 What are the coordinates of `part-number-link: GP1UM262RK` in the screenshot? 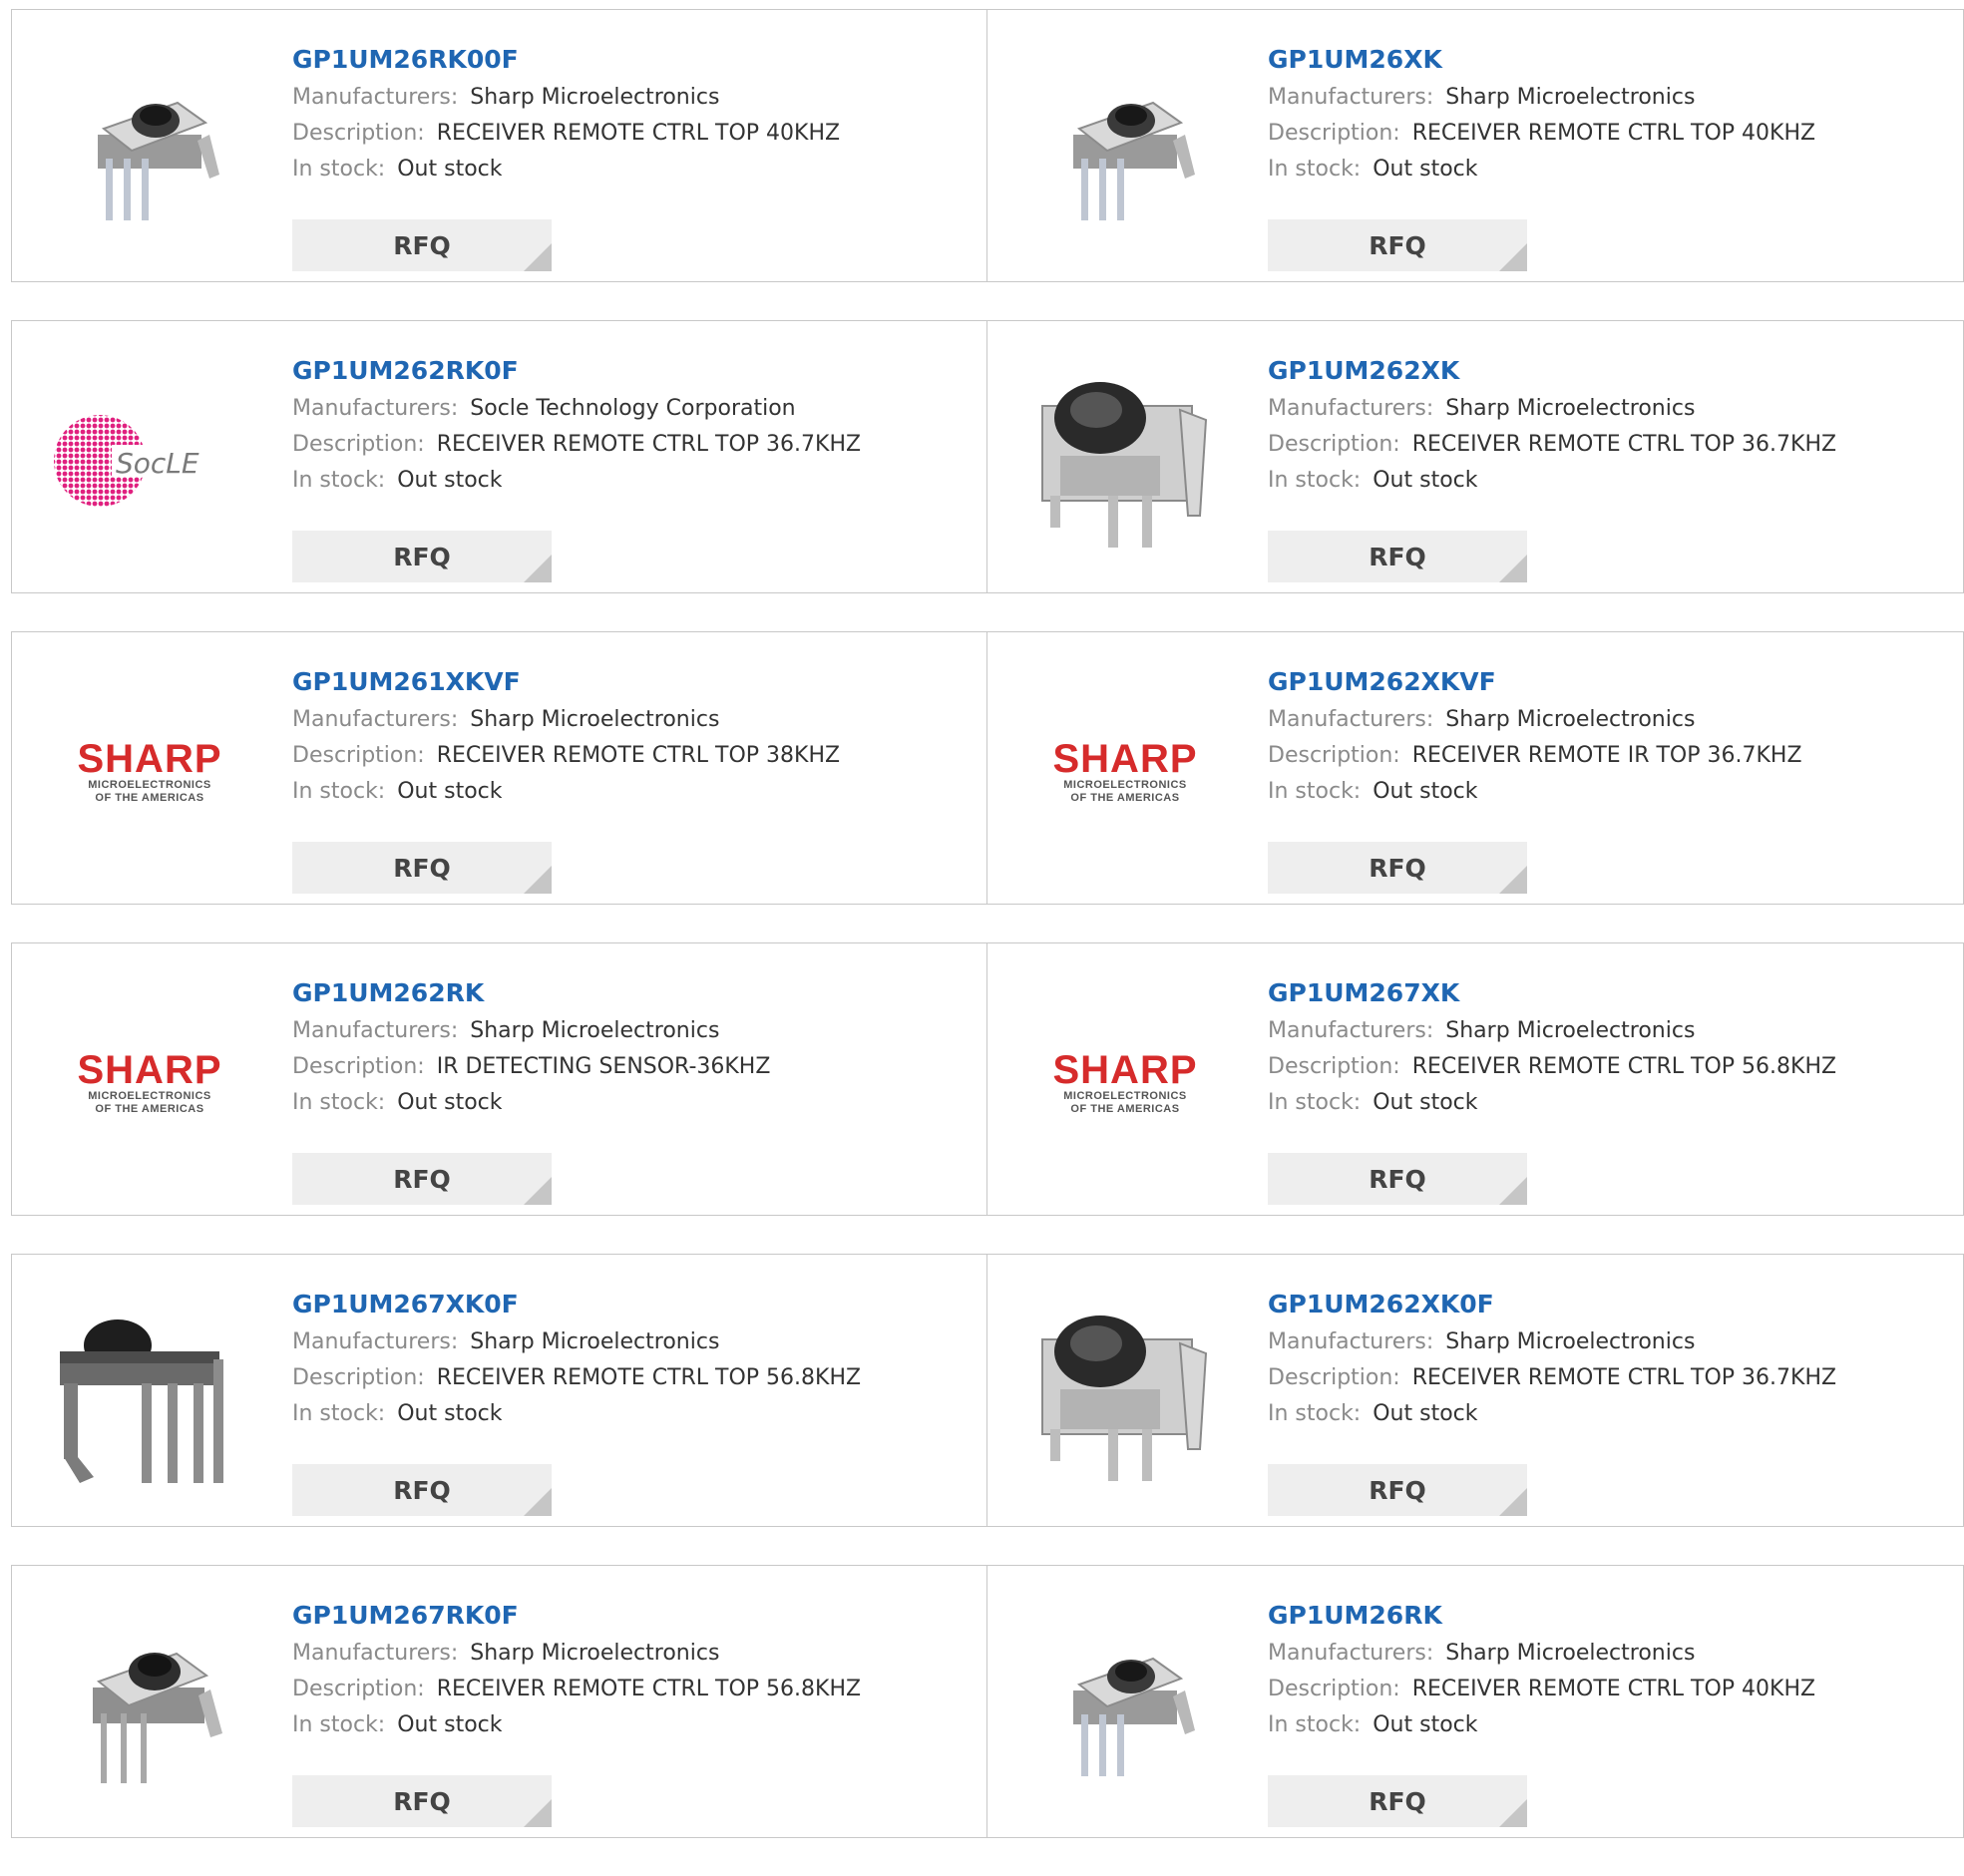 It's located at (631, 993).